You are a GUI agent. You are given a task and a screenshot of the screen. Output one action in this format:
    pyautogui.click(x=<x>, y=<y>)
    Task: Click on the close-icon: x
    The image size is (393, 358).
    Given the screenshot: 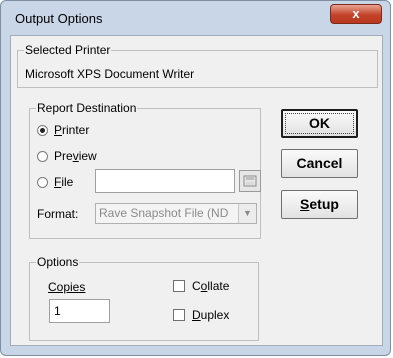 What is the action you would take?
    pyautogui.click(x=356, y=13)
    